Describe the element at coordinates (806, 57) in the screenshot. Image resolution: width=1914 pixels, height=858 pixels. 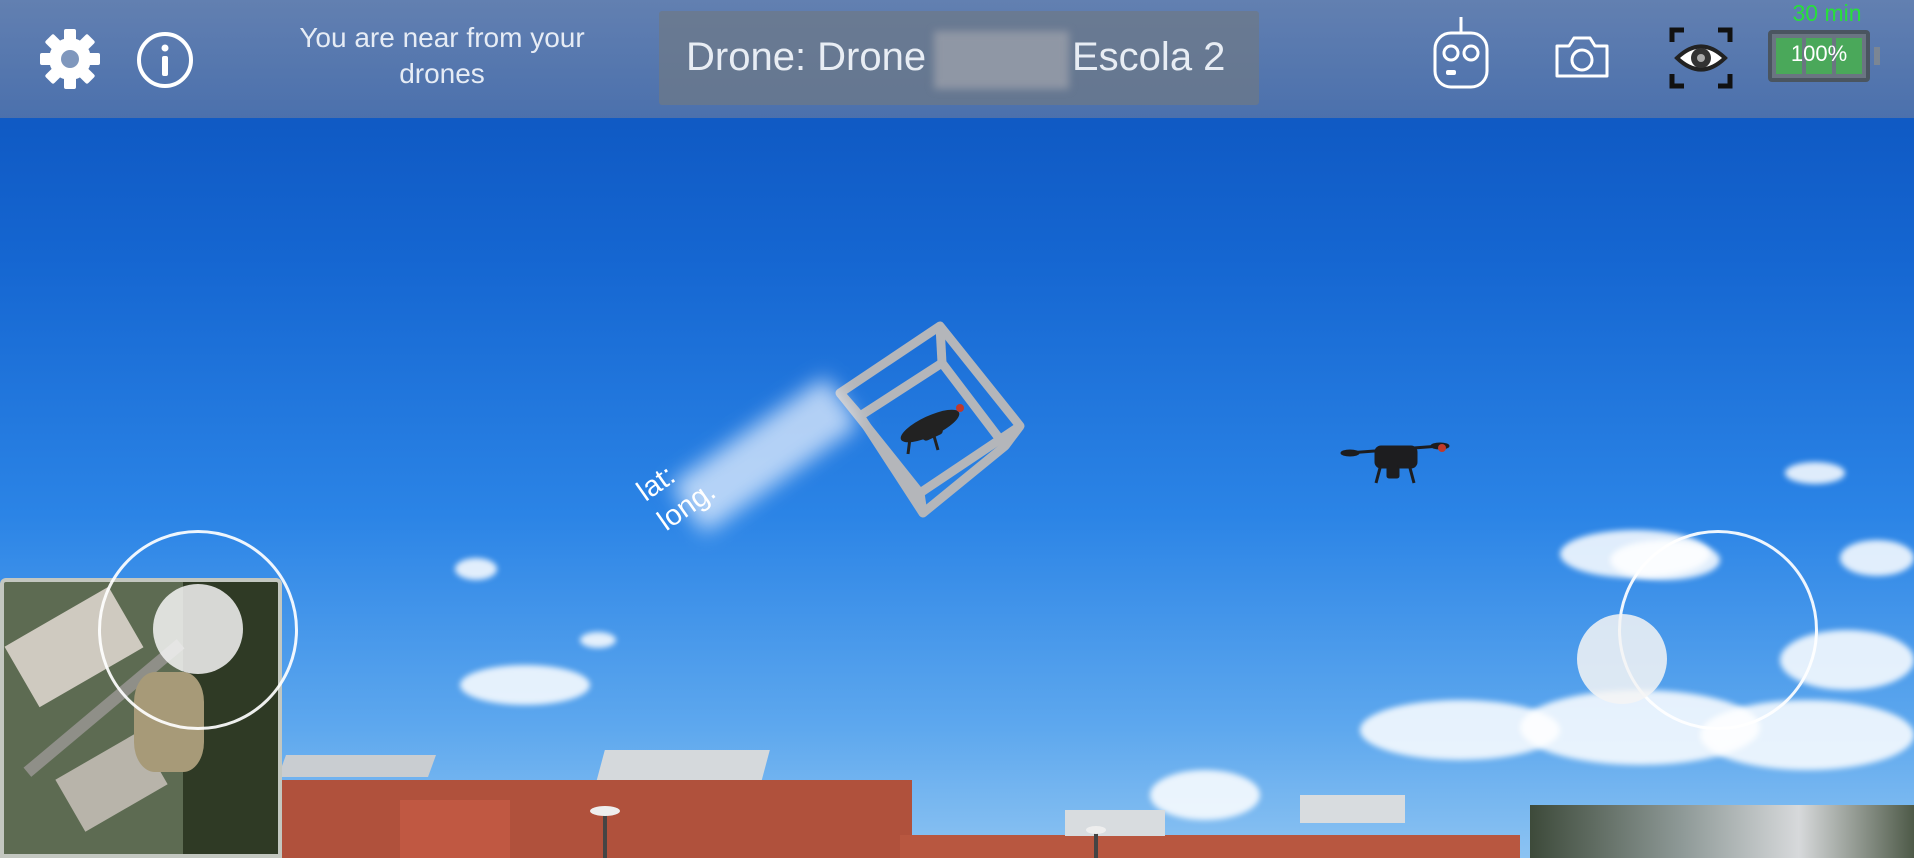
I see `drone-title: Drone` at that location.